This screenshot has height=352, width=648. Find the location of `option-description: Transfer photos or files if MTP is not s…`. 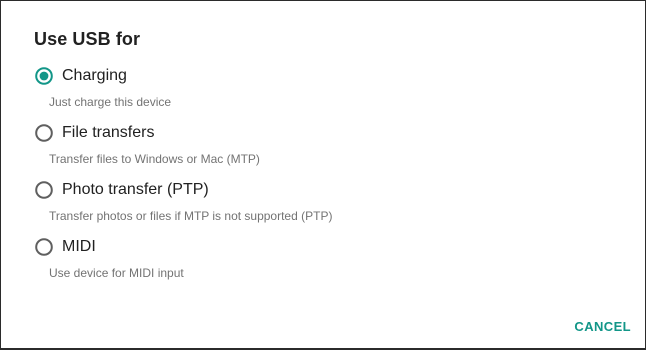

option-description: Transfer photos or files if MTP is not s… is located at coordinates (191, 216).